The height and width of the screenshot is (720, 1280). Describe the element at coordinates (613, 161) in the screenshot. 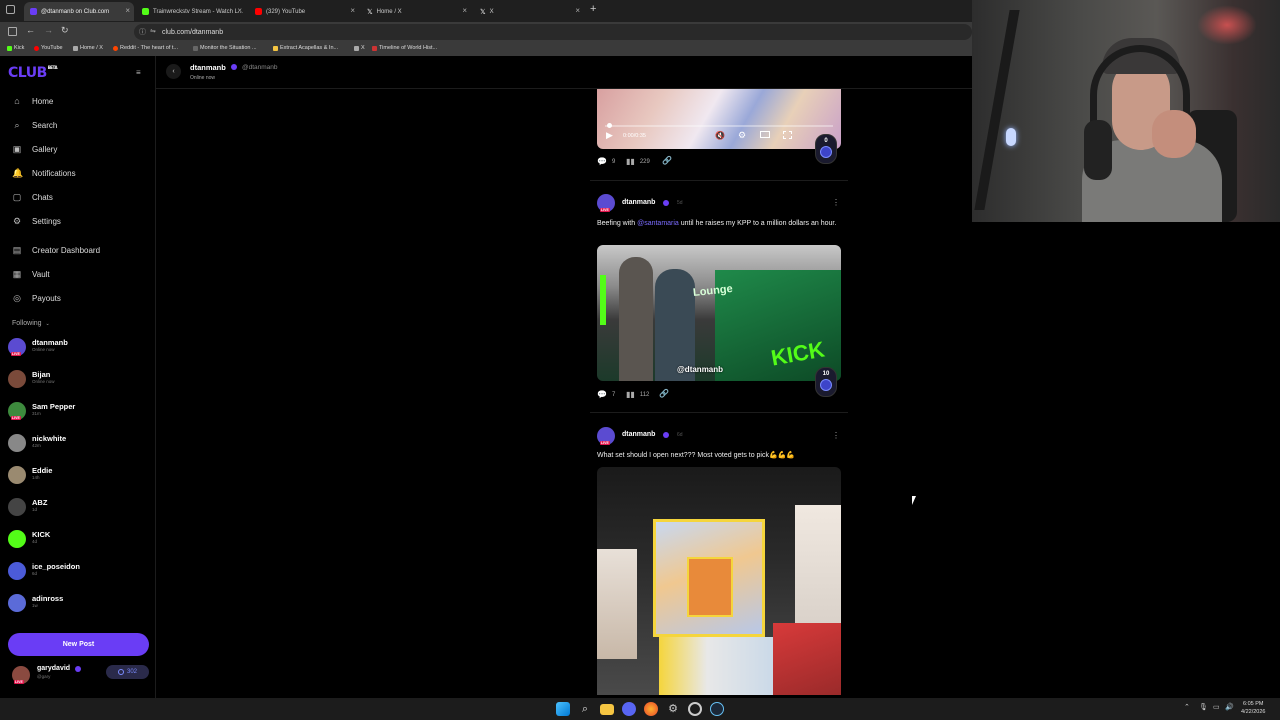

I see `comments-value: 9` at that location.